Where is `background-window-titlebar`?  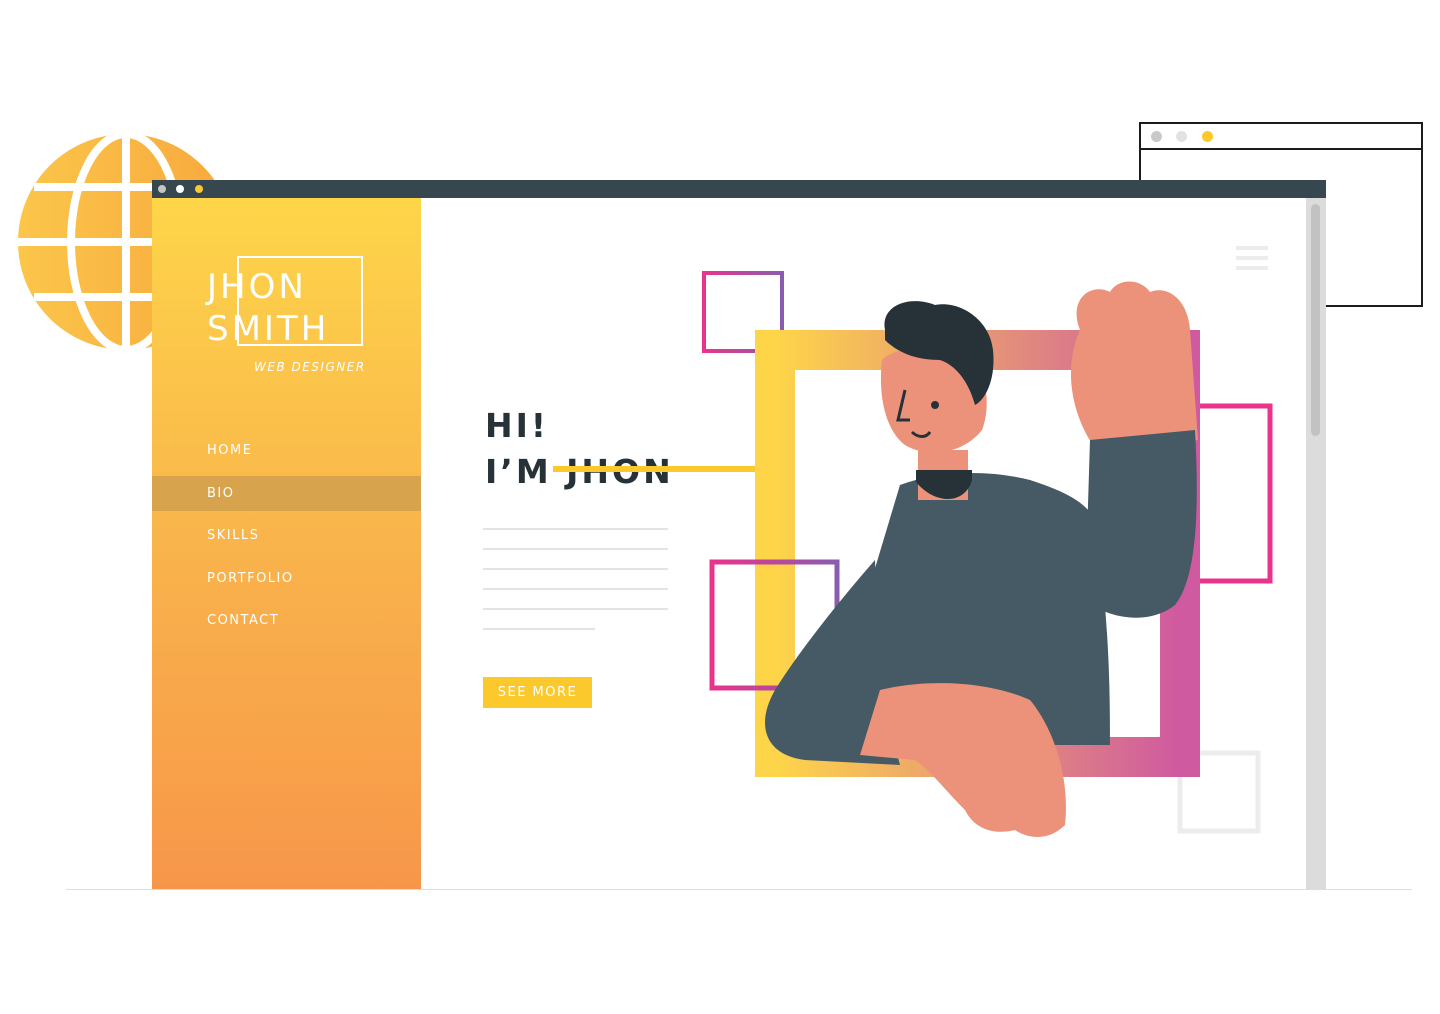
background-window-titlebar is located at coordinates (1281, 137).